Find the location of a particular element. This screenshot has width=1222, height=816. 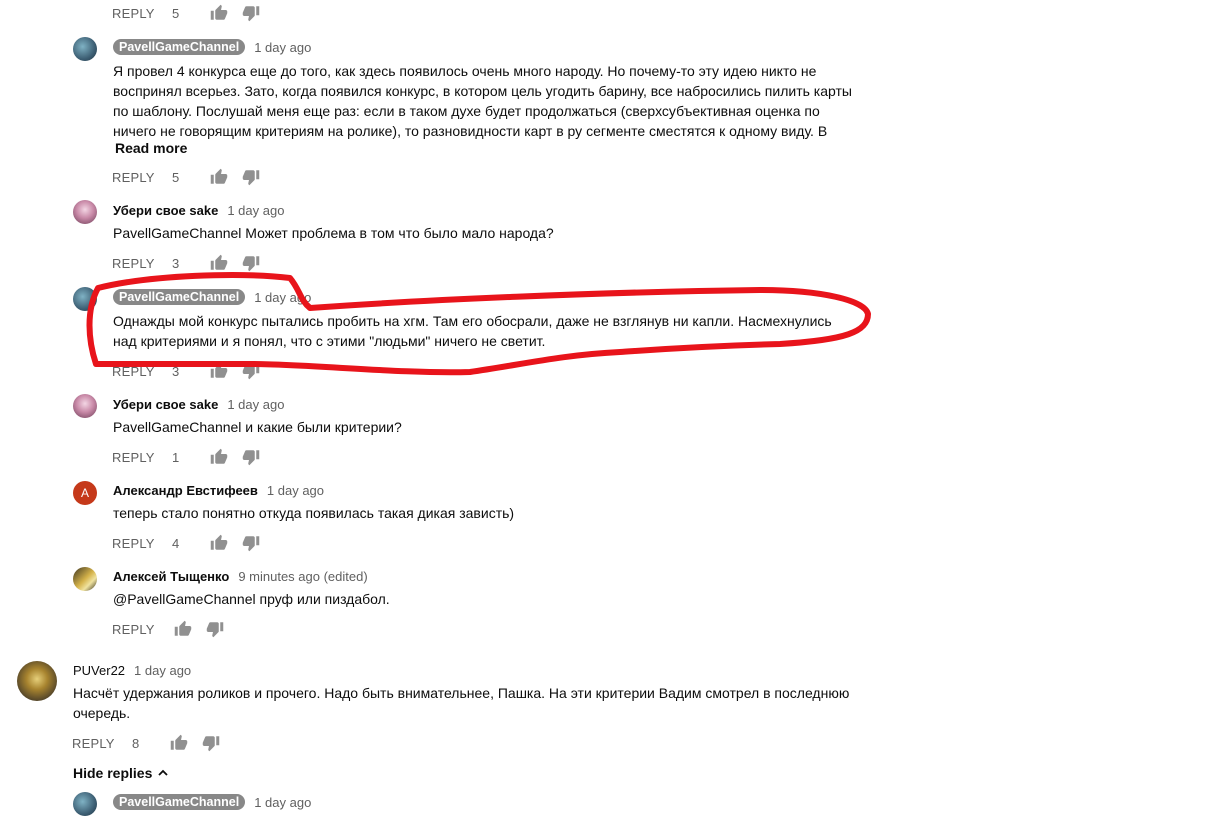

comment-actions: REPLY 8 is located at coordinates (152, 743).